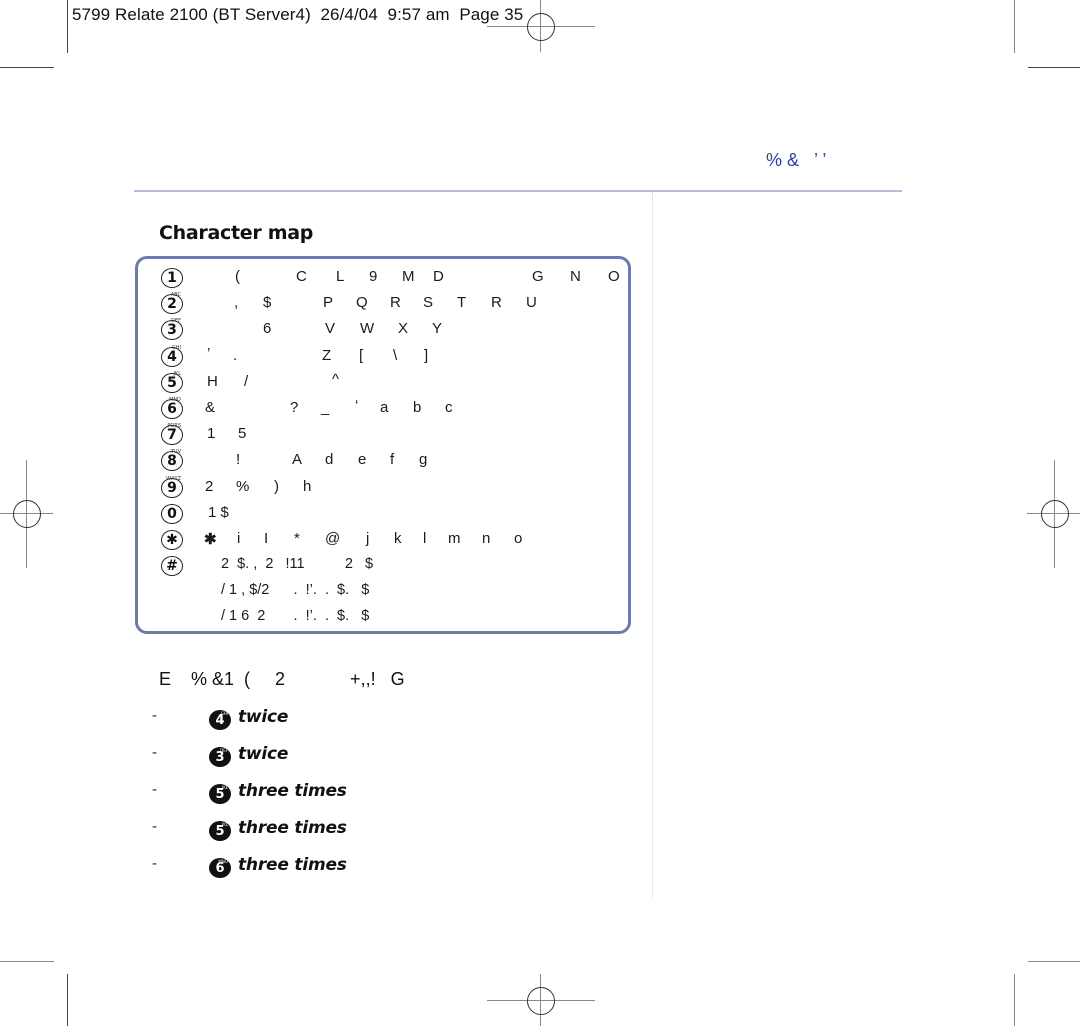  What do you see at coordinates (426, 355) in the screenshot?
I see `map-char: ]` at bounding box center [426, 355].